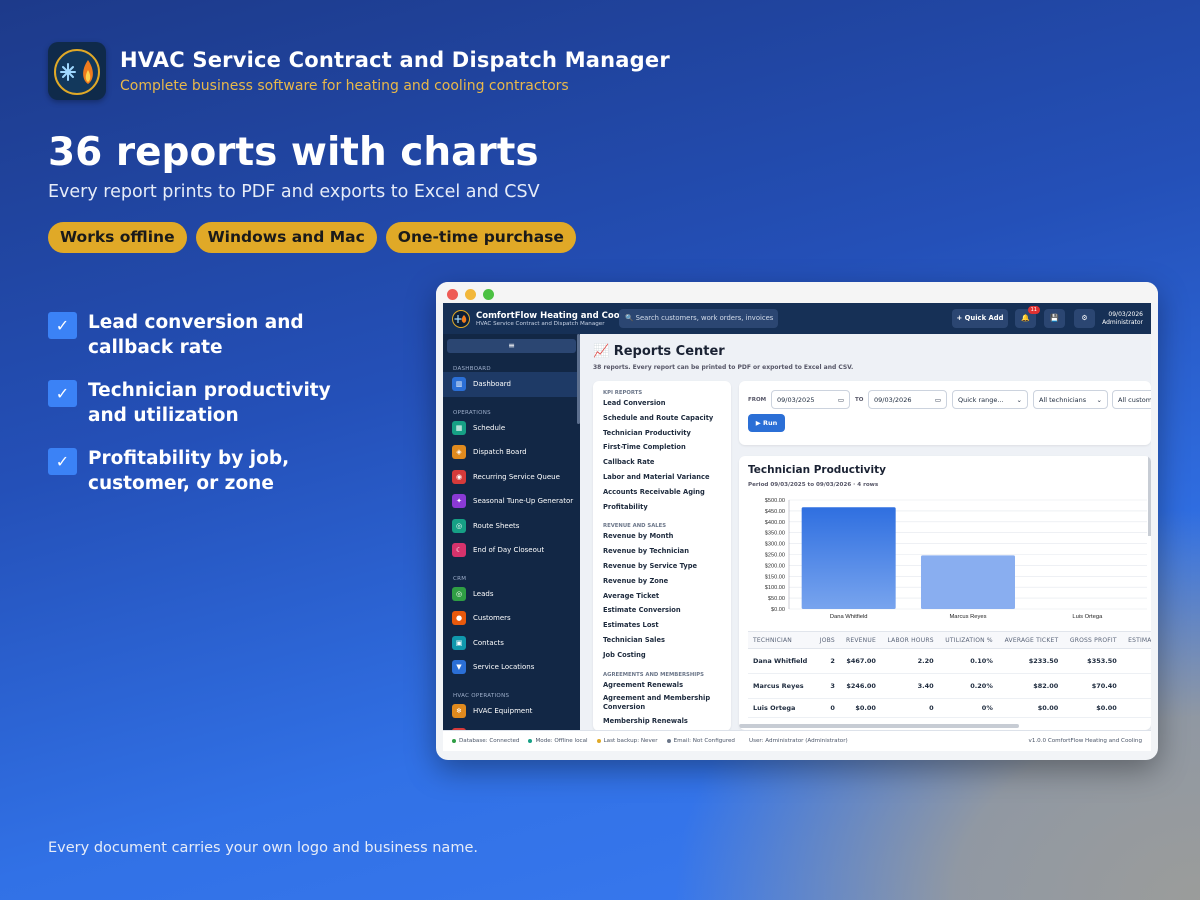 The height and width of the screenshot is (900, 1200). Describe the element at coordinates (968, 640) in the screenshot. I see `table-header: UTILIZATION %` at that location.